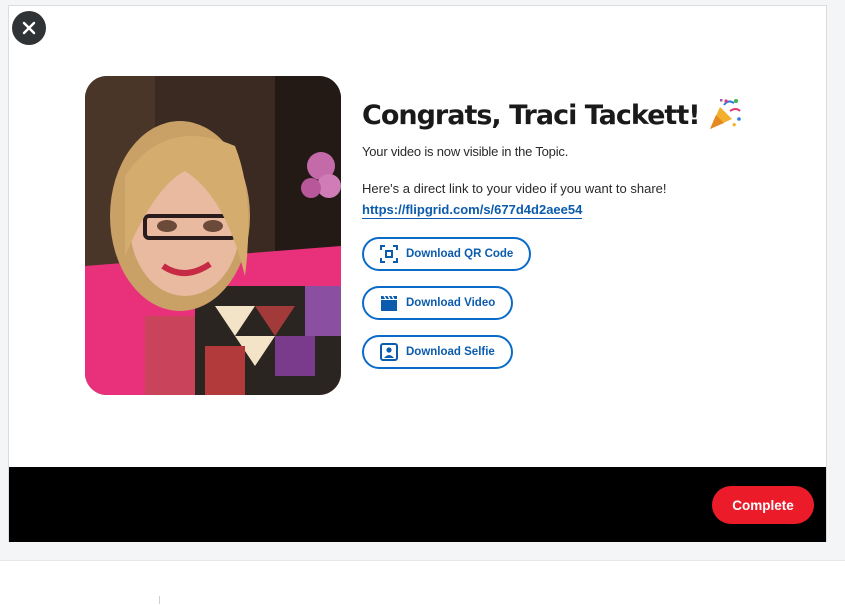 This screenshot has height=605, width=845. What do you see at coordinates (450, 352) in the screenshot?
I see `download-selfie-label: Download Selfie` at bounding box center [450, 352].